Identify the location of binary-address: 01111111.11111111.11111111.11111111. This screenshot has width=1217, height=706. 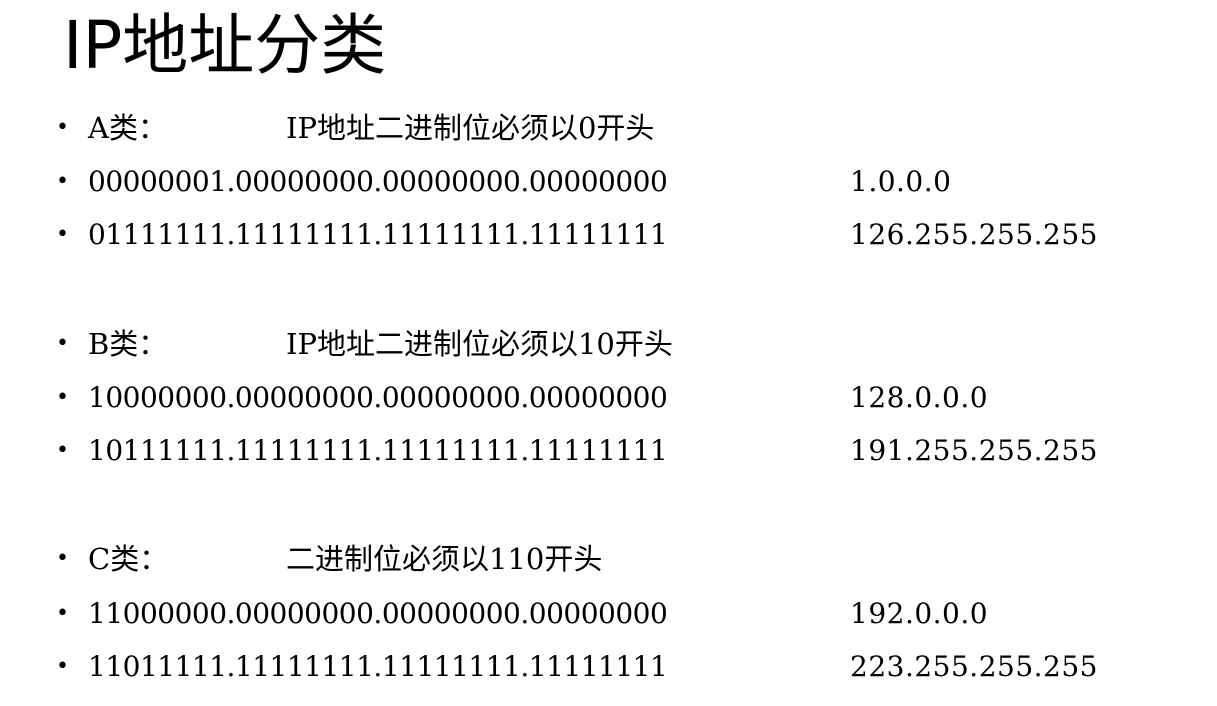
(378, 234).